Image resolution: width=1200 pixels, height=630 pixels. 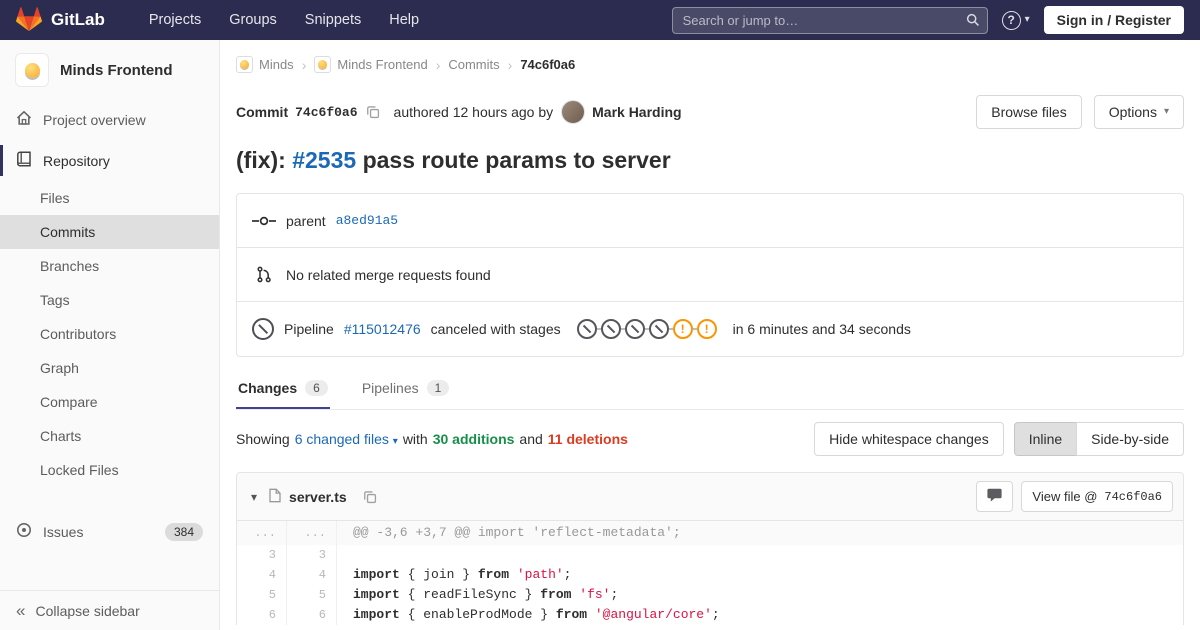 I want to click on issues-count-badge: 384, so click(x=183, y=531).